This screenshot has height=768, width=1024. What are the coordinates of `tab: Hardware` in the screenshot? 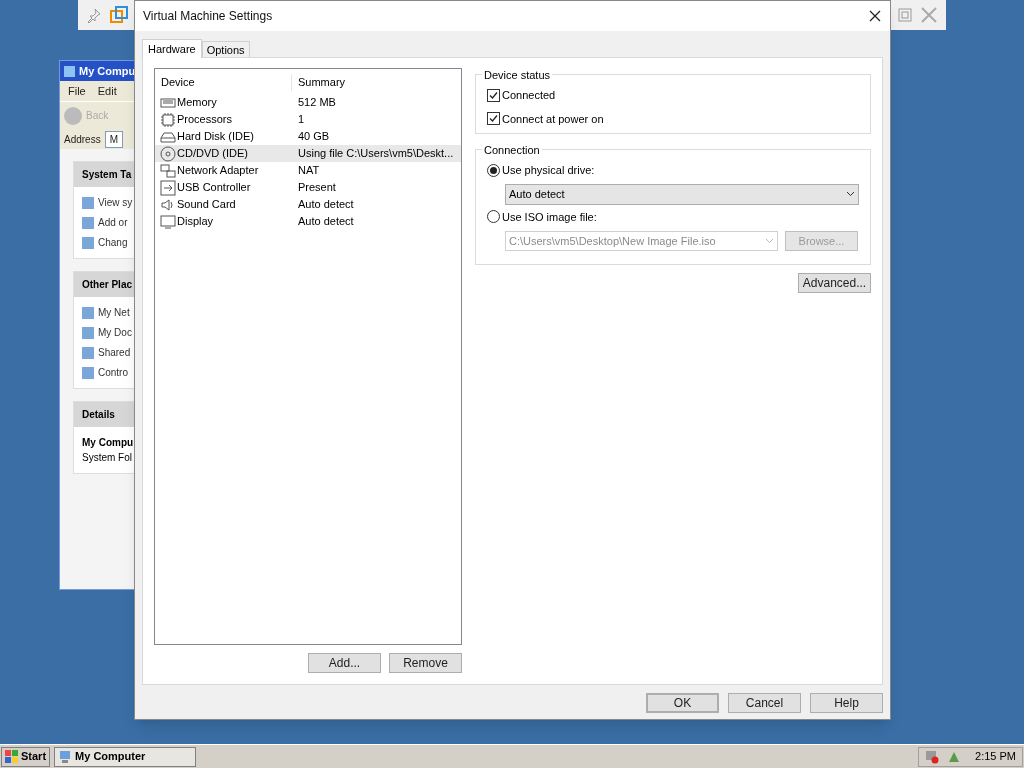 It's located at (172, 48).